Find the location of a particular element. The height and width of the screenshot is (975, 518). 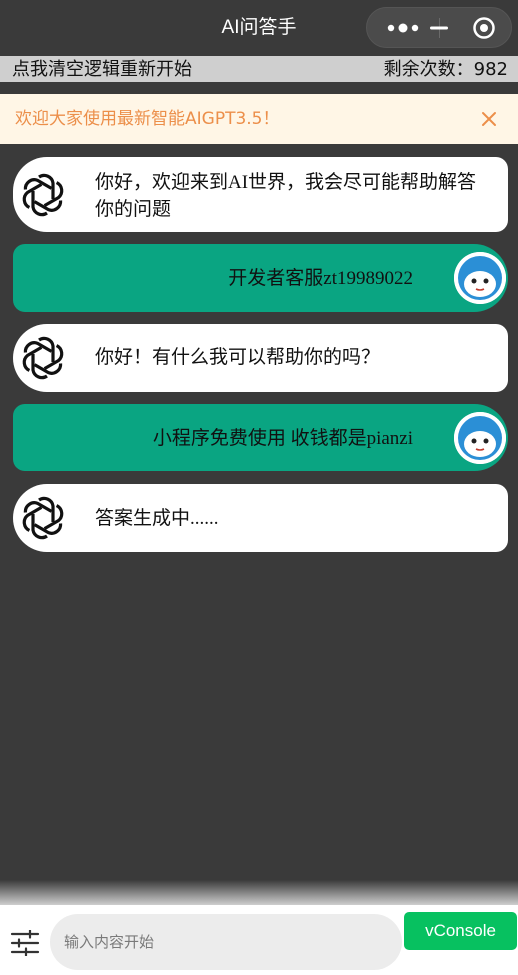

bottom-shadow is located at coordinates (259, 894).